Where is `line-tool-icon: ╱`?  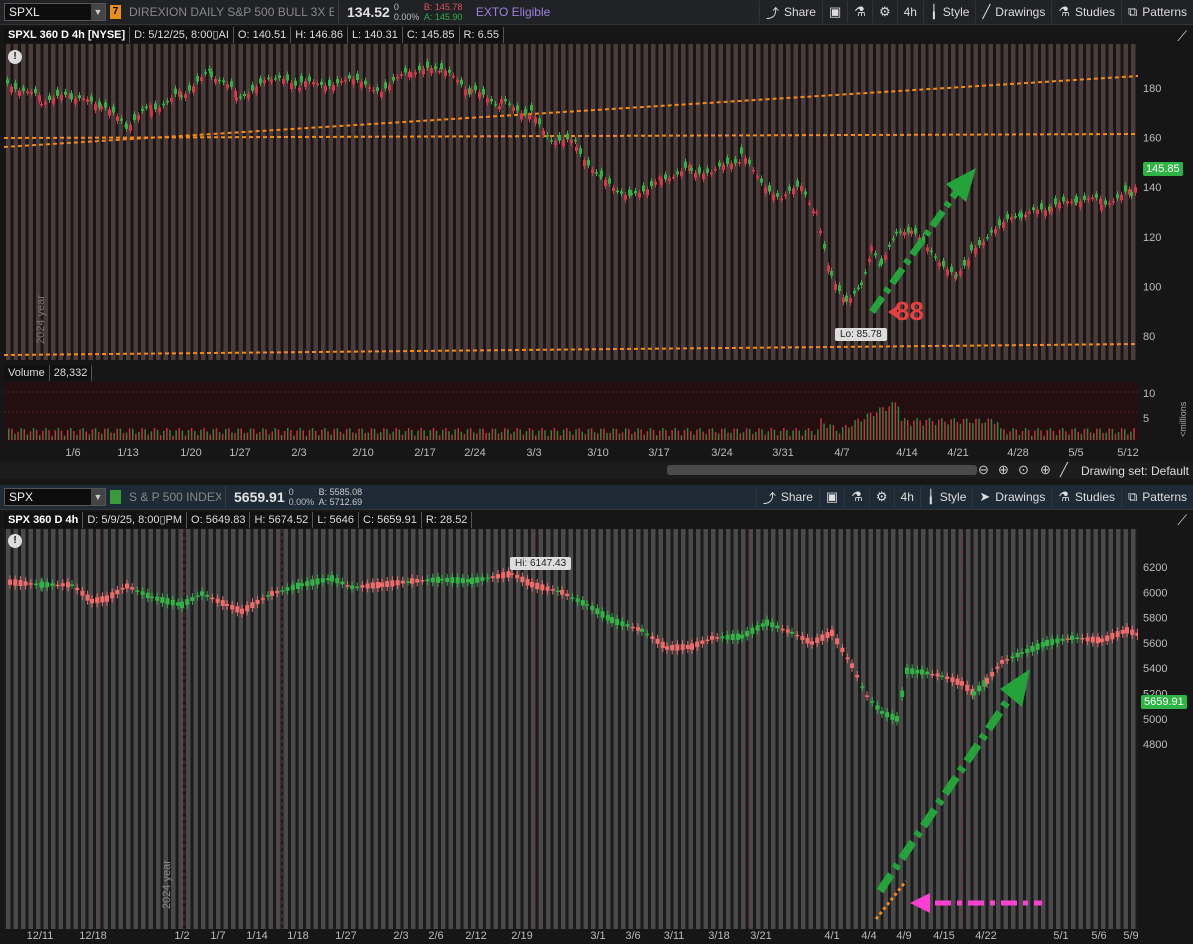
line-tool-icon: ╱ is located at coordinates (1064, 470).